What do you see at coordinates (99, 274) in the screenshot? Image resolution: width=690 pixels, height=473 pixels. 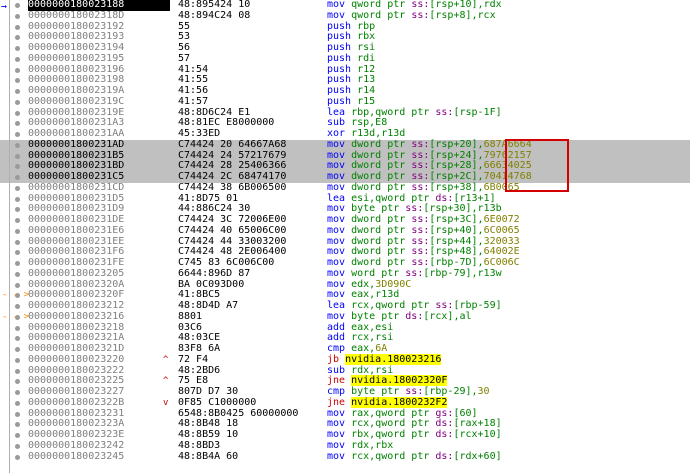 I see `address: 0000000180023205` at bounding box center [99, 274].